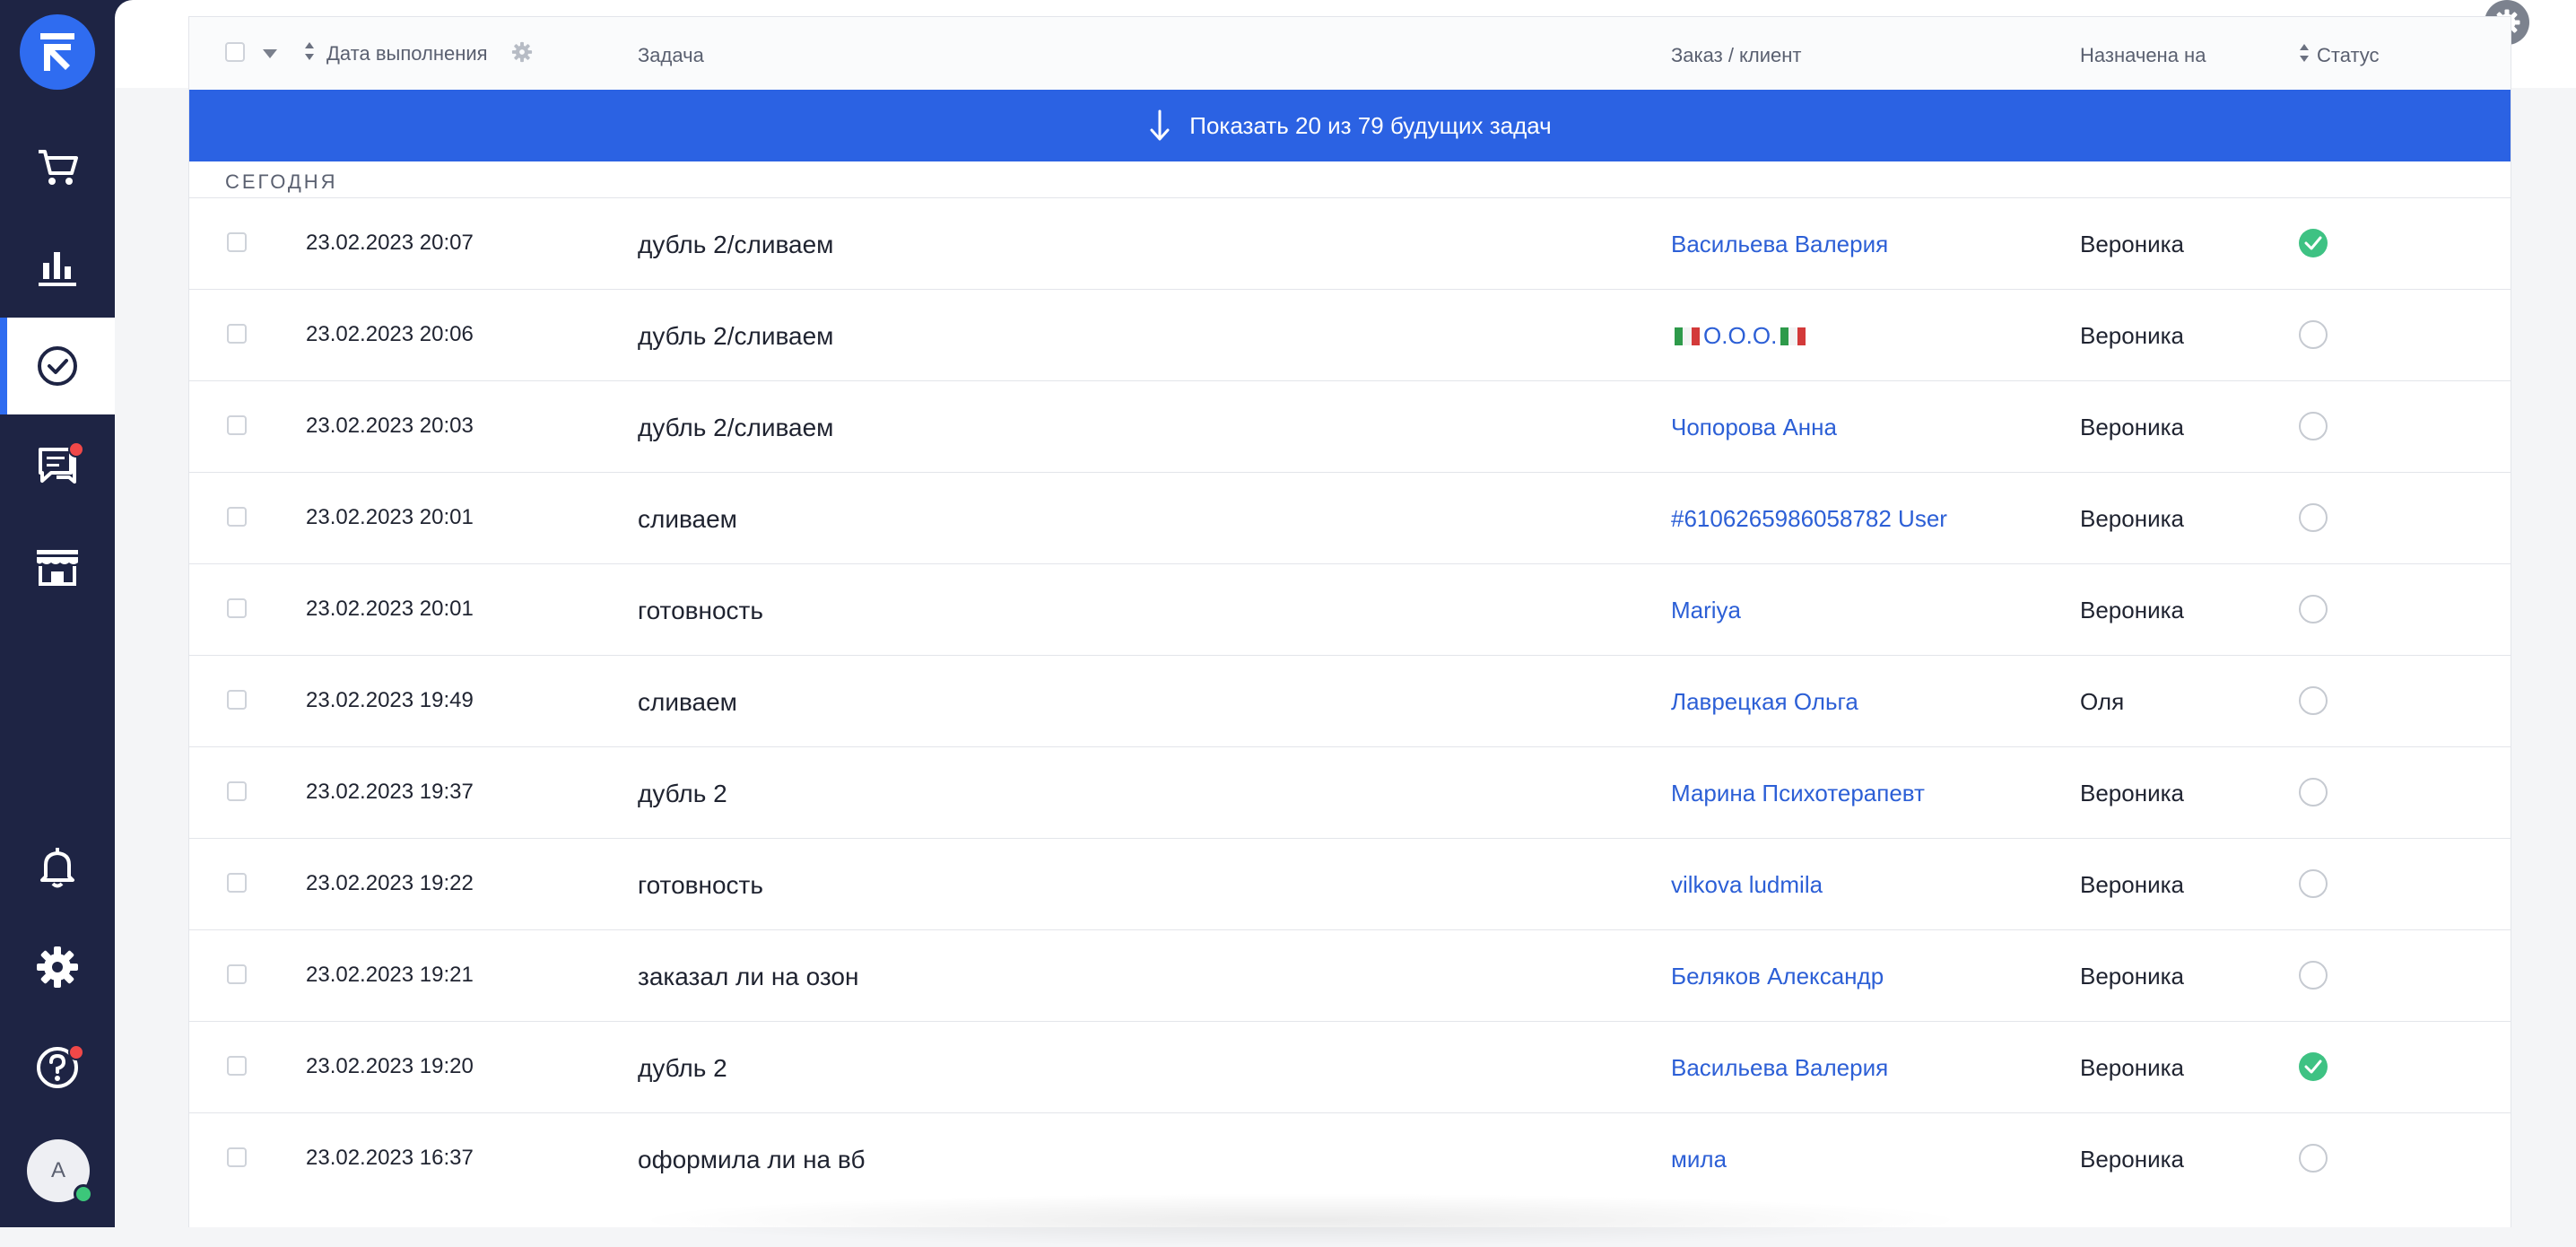 The image size is (2576, 1247). Describe the element at coordinates (1747, 885) in the screenshot. I see `task-client-link: vilkova ludmila` at that location.